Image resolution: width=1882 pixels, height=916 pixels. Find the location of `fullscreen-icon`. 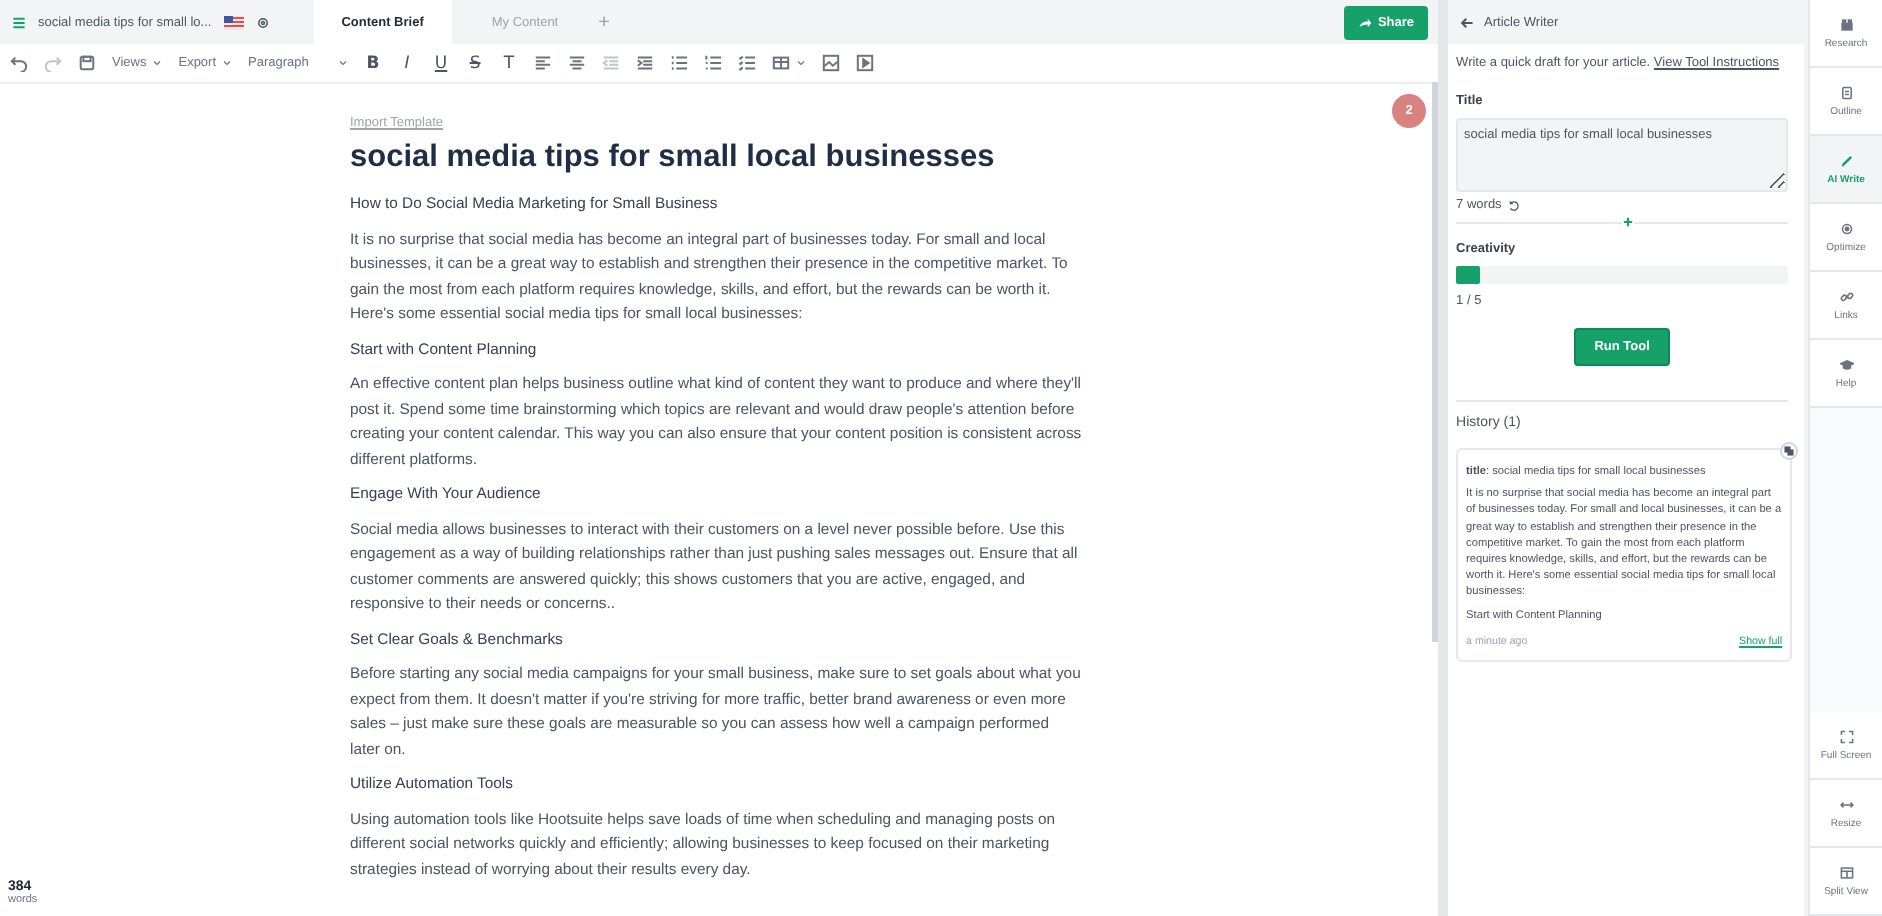

fullscreen-icon is located at coordinates (1846, 736).